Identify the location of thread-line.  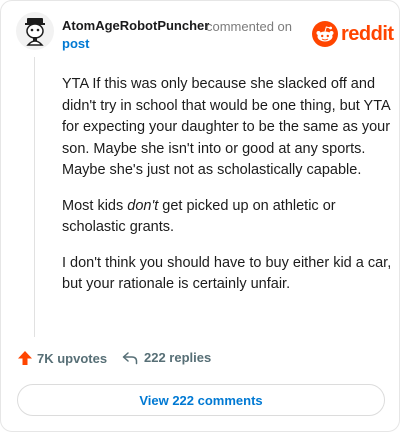
(34, 197).